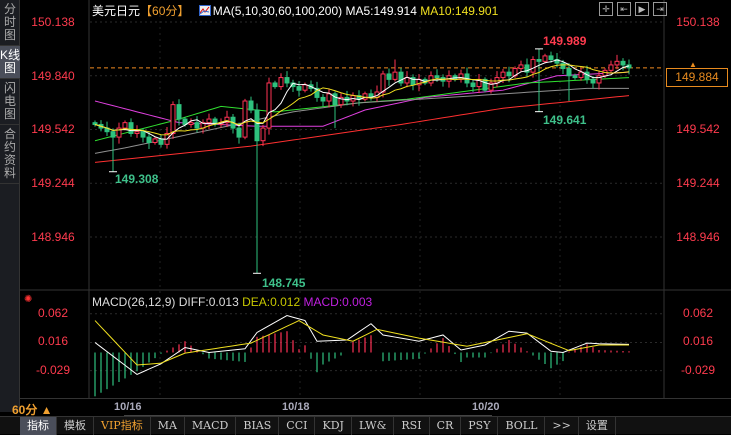  I want to click on tab-14: 设置, so click(597, 426).